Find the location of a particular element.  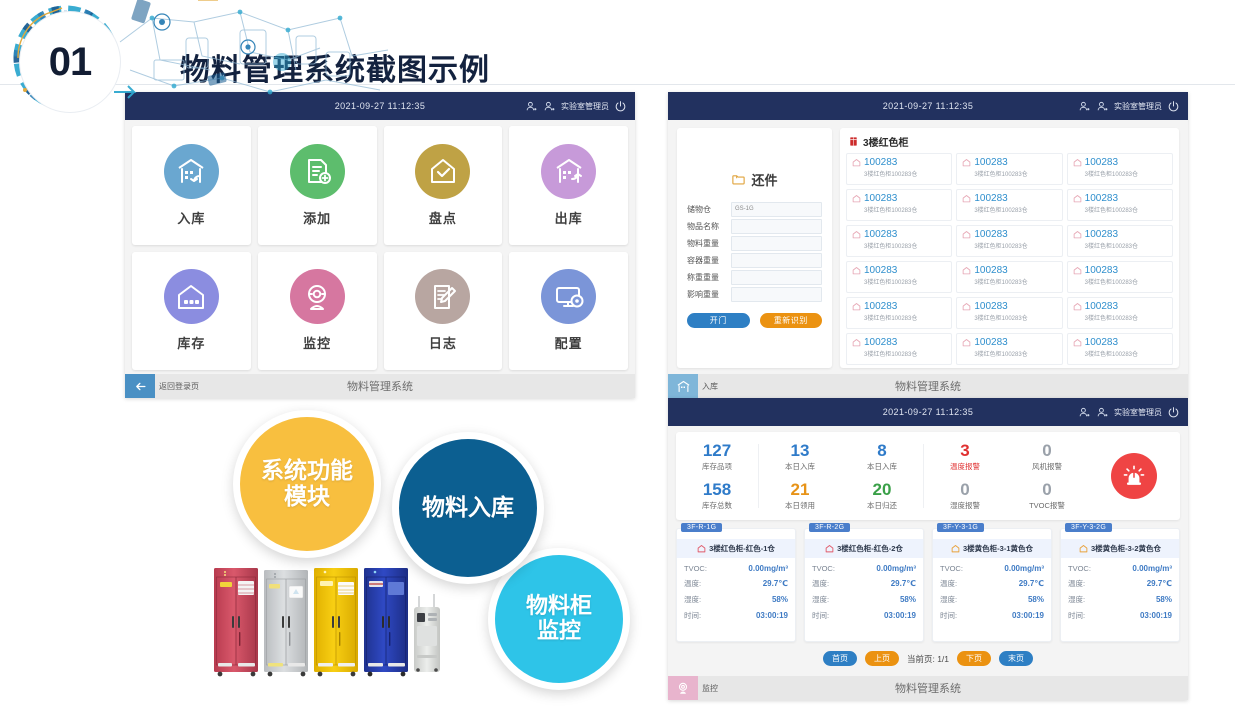

menu-tile-outbound: 出库 is located at coordinates (568, 185).